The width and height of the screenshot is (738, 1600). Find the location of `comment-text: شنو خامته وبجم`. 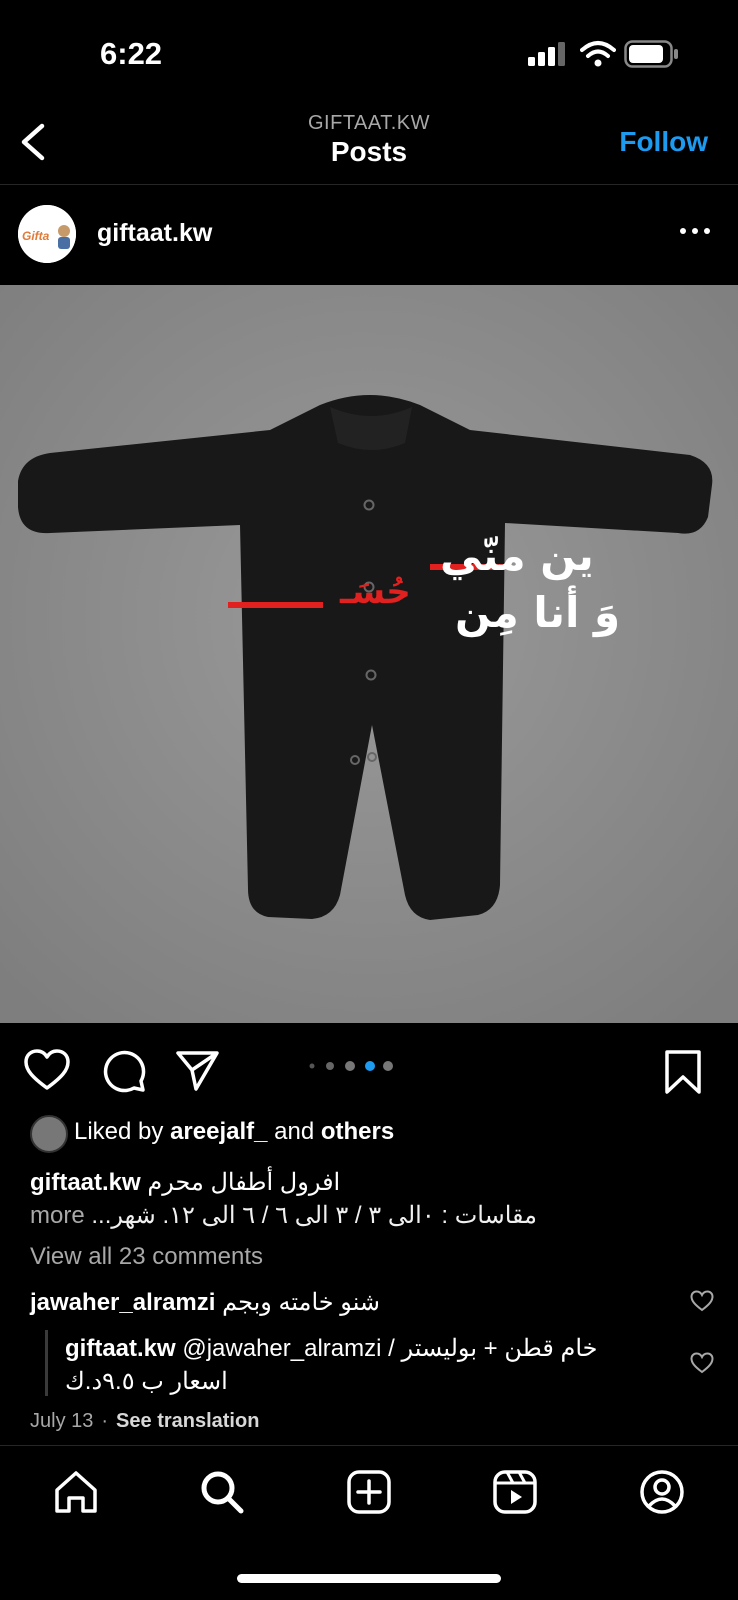

comment-text: شنو خامته وبجم is located at coordinates (301, 1302).